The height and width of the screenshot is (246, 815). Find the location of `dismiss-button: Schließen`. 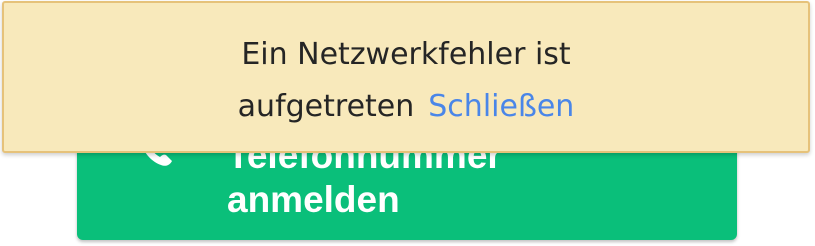

dismiss-button: Schließen is located at coordinates (501, 106).